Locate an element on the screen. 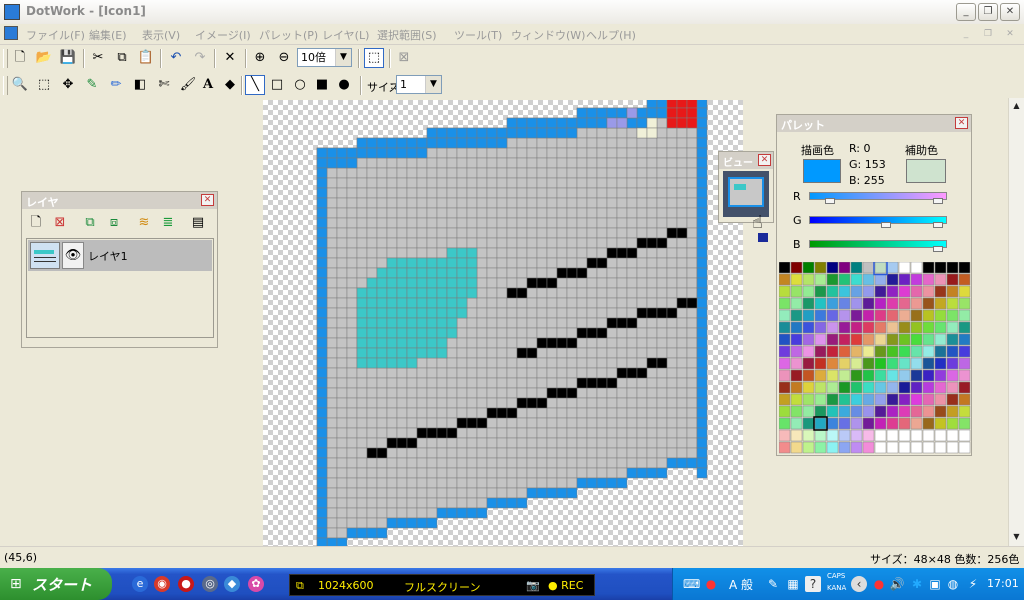 This screenshot has height=600, width=1024. menu-file: ファイル(F) is located at coordinates (55, 35).